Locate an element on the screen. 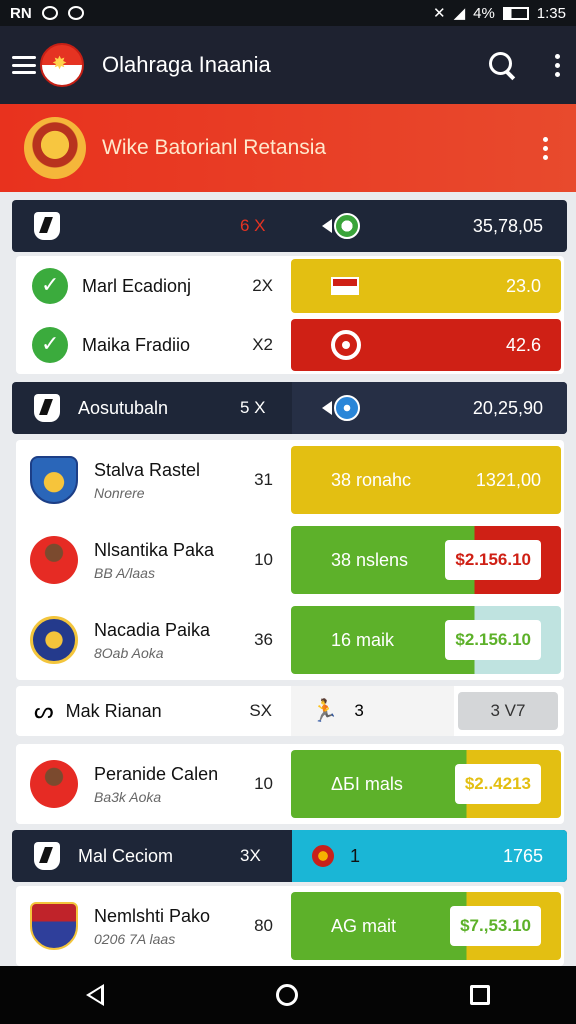 The height and width of the screenshot is (1024, 576). back-icon is located at coordinates (95, 995).